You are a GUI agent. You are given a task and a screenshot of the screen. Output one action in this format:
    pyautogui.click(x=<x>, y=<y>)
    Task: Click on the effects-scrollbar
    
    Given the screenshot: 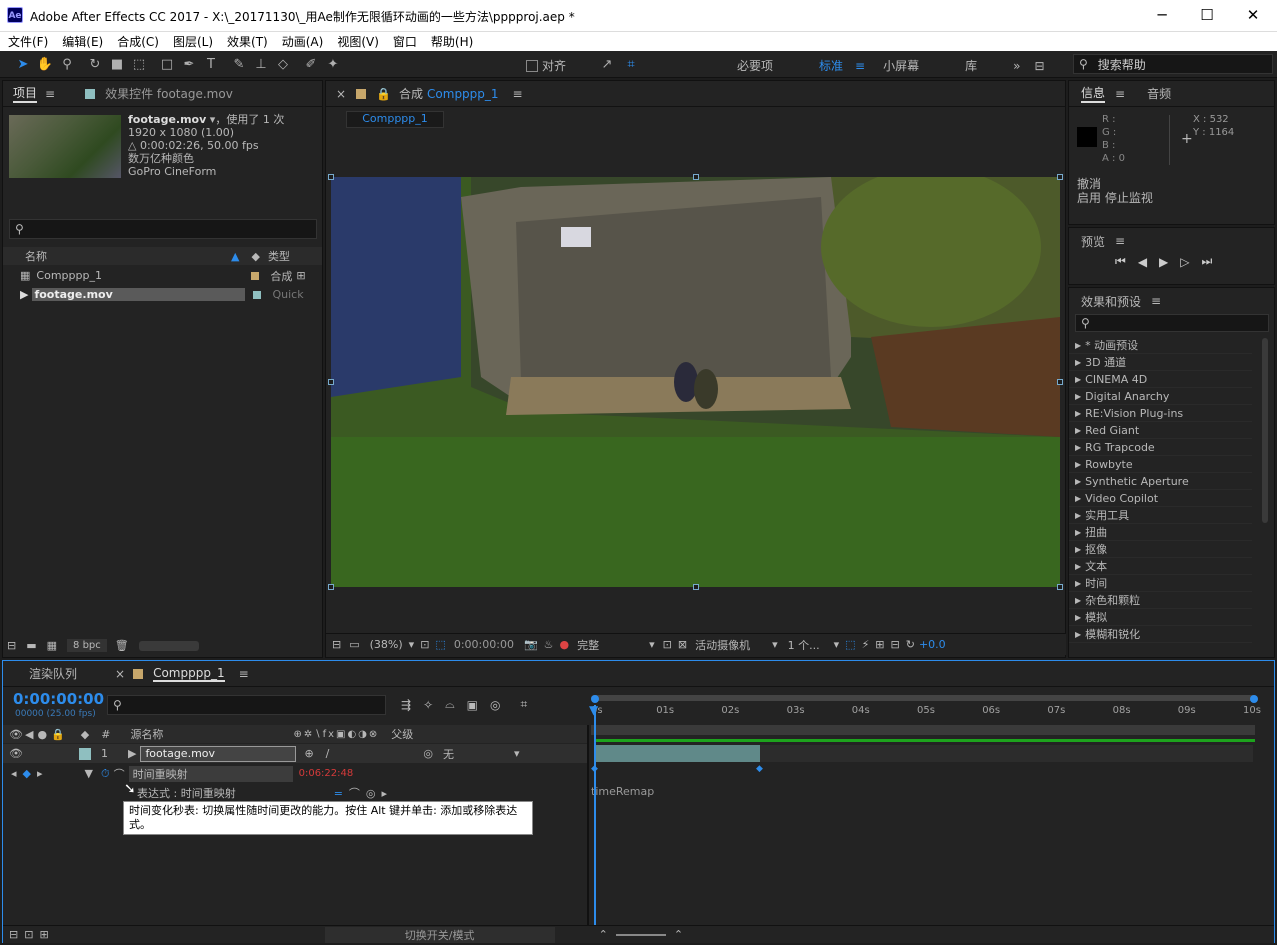 What is the action you would take?
    pyautogui.click(x=1265, y=430)
    